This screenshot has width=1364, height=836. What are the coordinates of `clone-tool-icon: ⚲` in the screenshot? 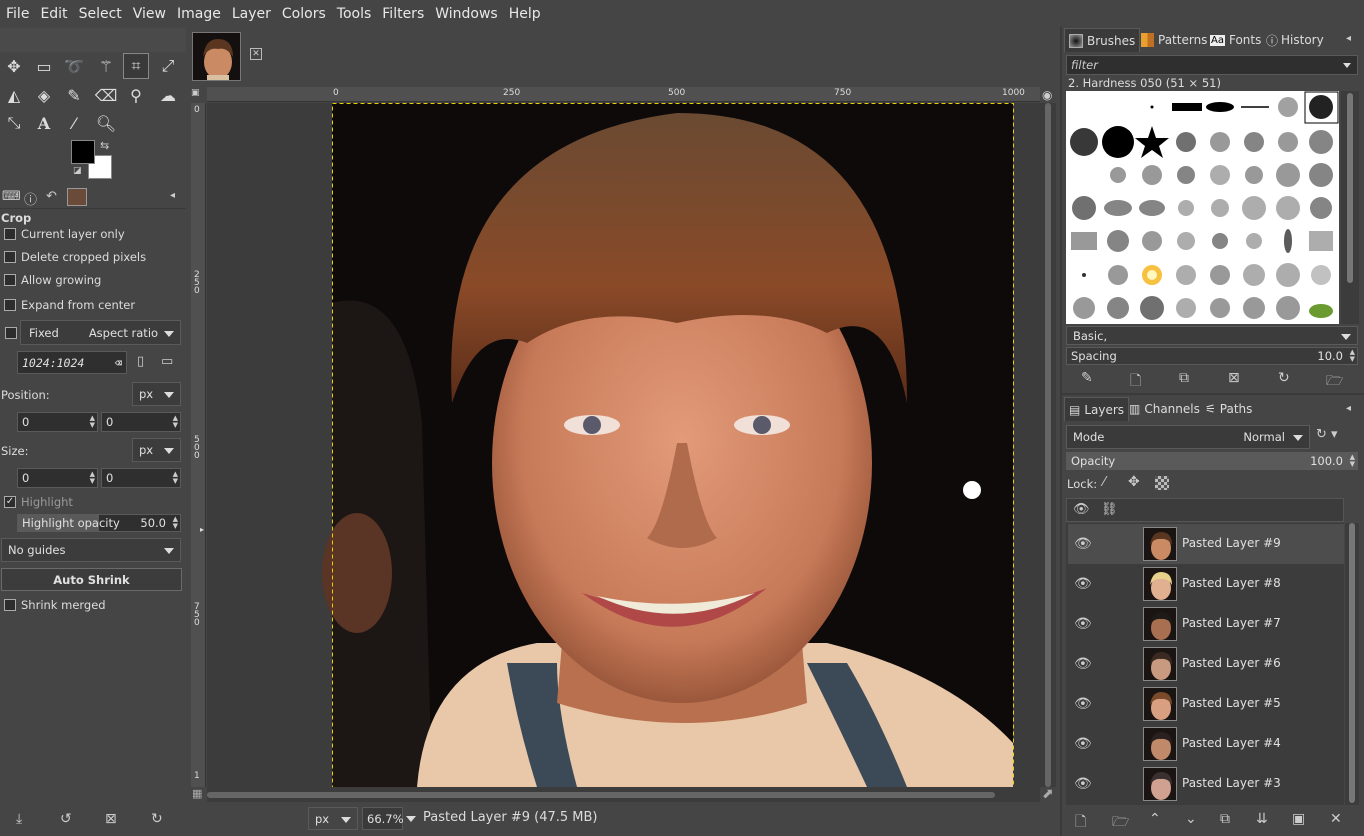 It's located at (136, 95).